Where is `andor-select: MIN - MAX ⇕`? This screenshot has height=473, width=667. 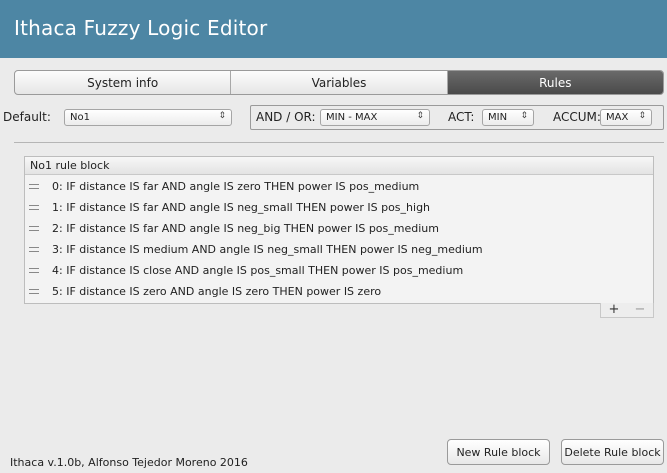
andor-select: MIN - MAX ⇕ is located at coordinates (375, 117).